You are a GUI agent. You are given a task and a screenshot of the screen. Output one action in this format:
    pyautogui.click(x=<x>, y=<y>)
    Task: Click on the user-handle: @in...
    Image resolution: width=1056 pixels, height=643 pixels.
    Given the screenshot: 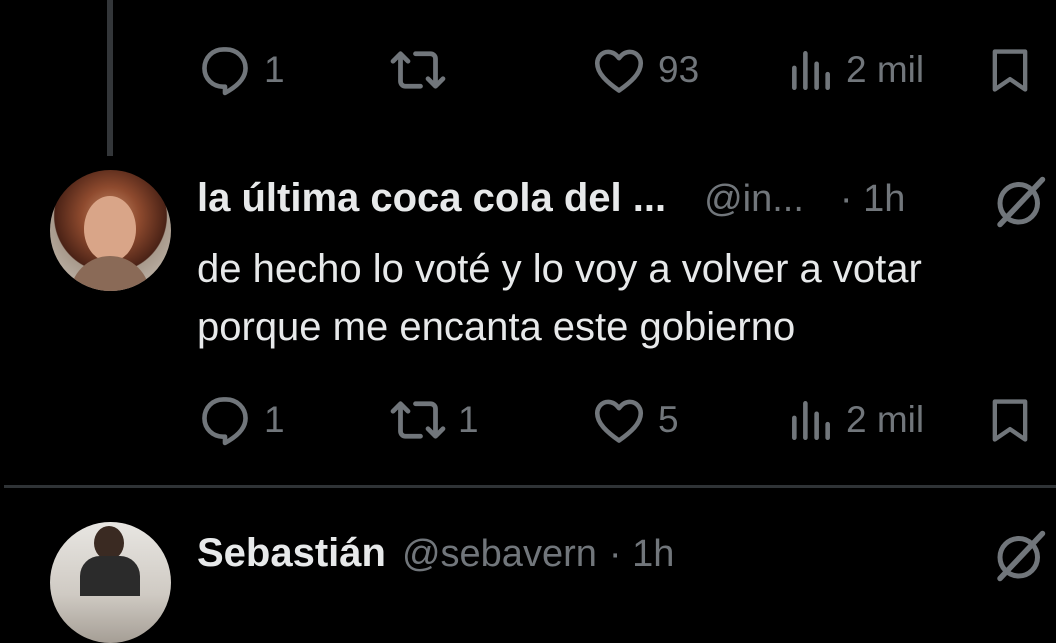 What is the action you would take?
    pyautogui.click(x=754, y=199)
    